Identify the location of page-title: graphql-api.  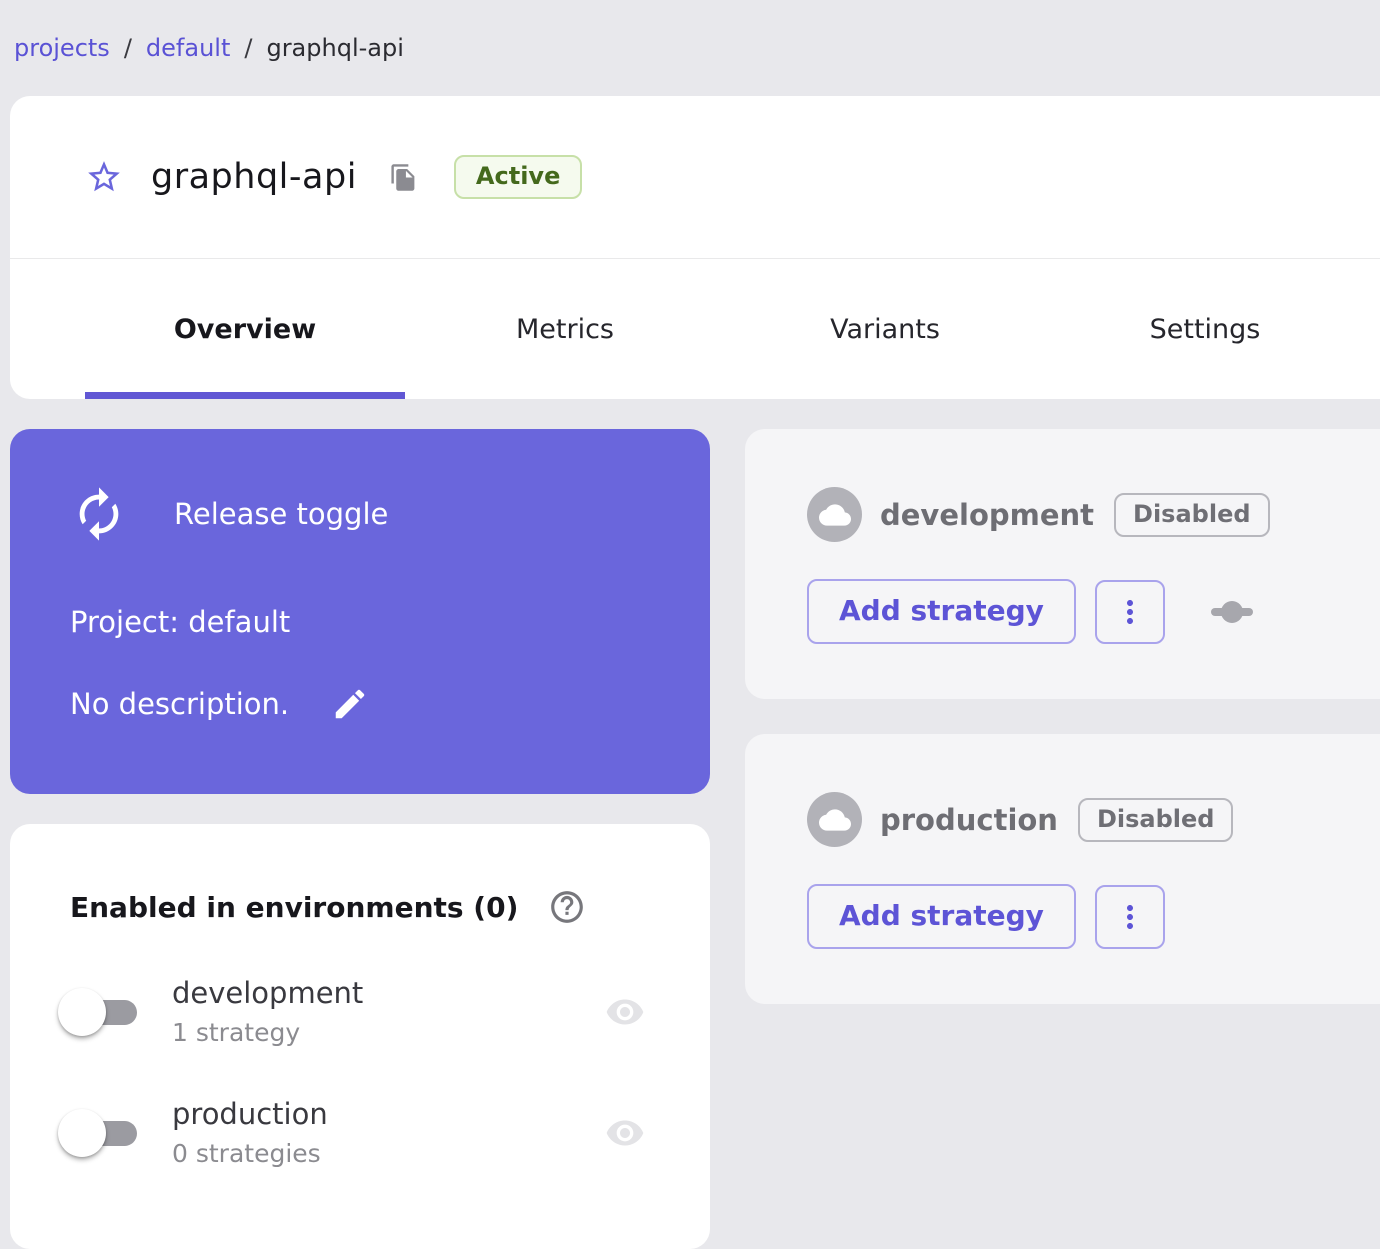
(254, 177).